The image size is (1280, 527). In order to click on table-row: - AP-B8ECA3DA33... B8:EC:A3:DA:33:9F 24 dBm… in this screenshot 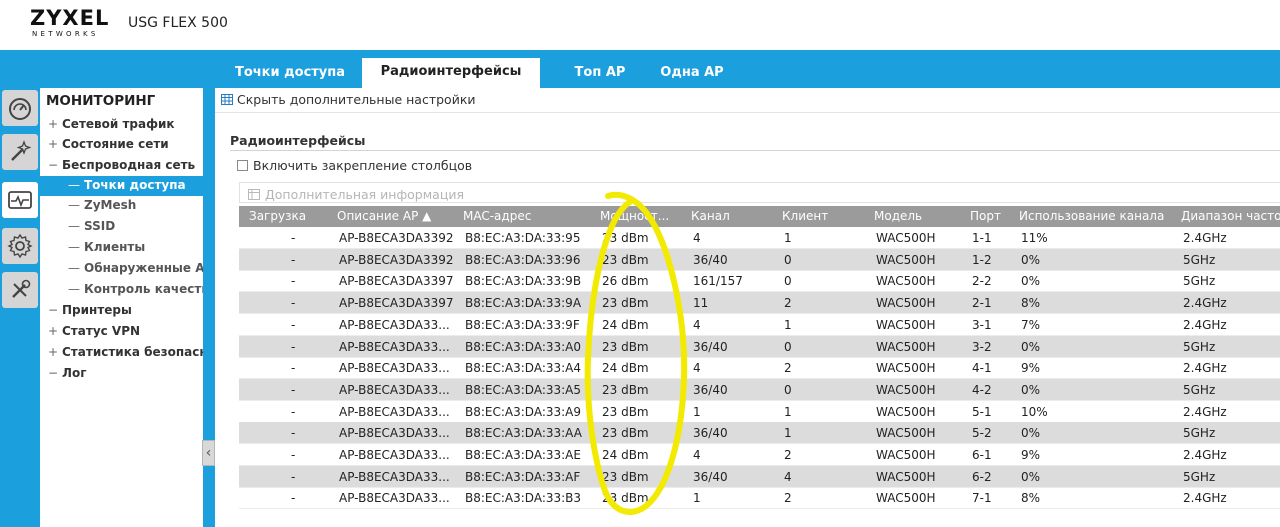, I will do `click(759, 325)`.